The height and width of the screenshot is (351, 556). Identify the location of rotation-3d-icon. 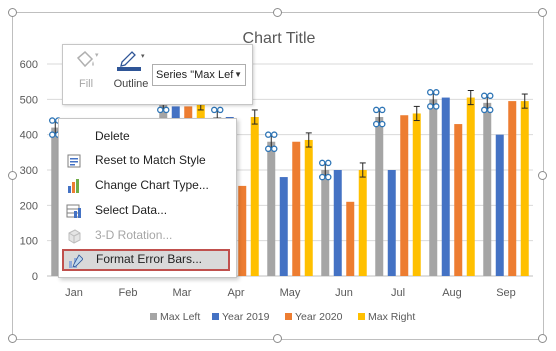
(74, 236).